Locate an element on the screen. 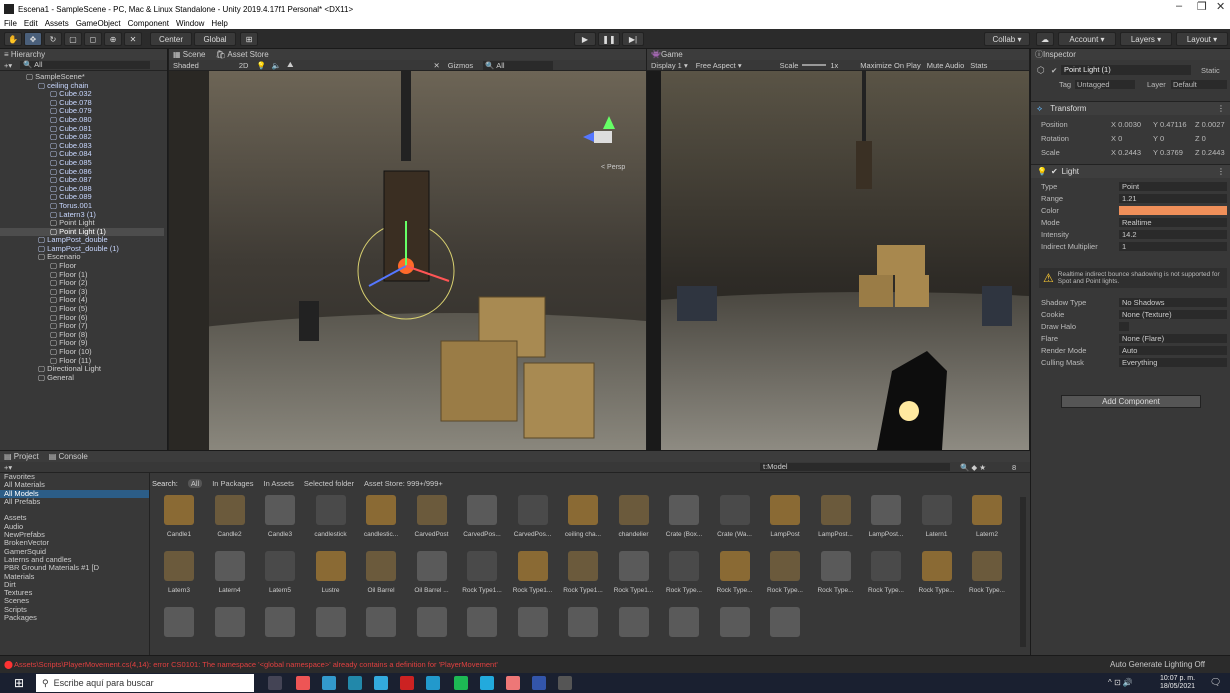 The height and width of the screenshot is (693, 1230). menu-item-1: Edit is located at coordinates (31, 23).